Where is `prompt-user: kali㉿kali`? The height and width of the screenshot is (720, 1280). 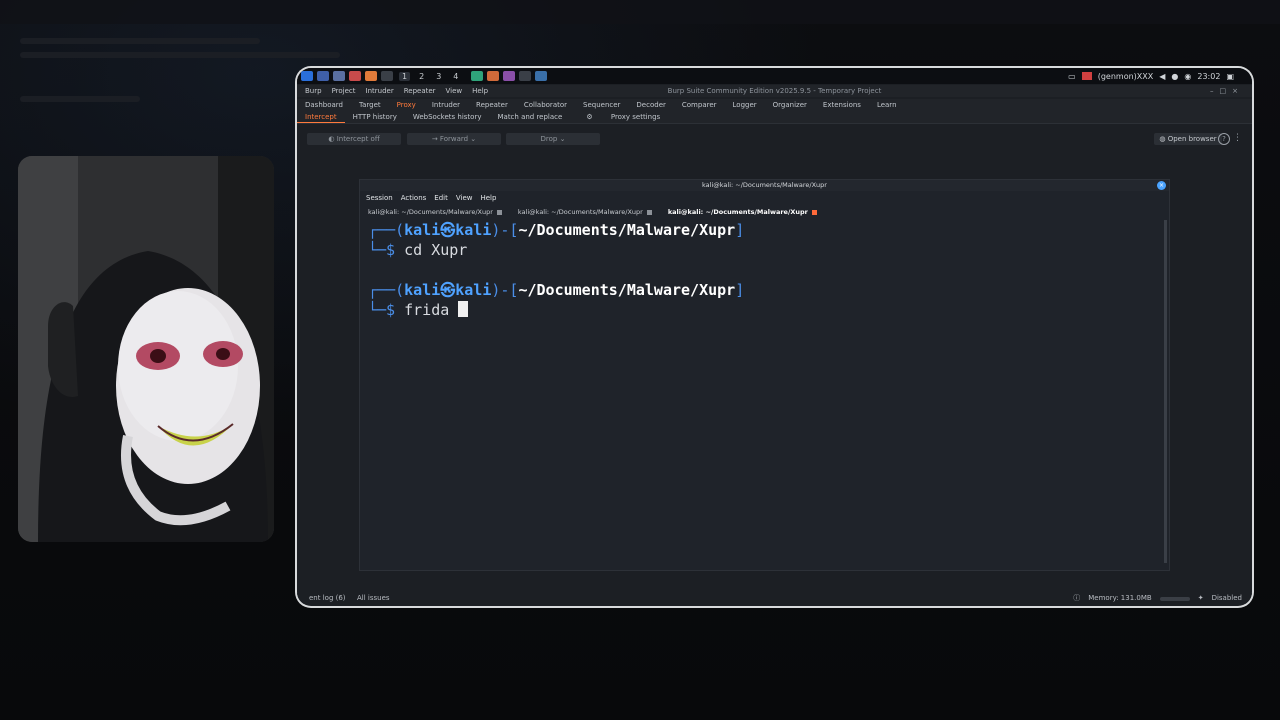 prompt-user: kali㉿kali is located at coordinates (448, 230).